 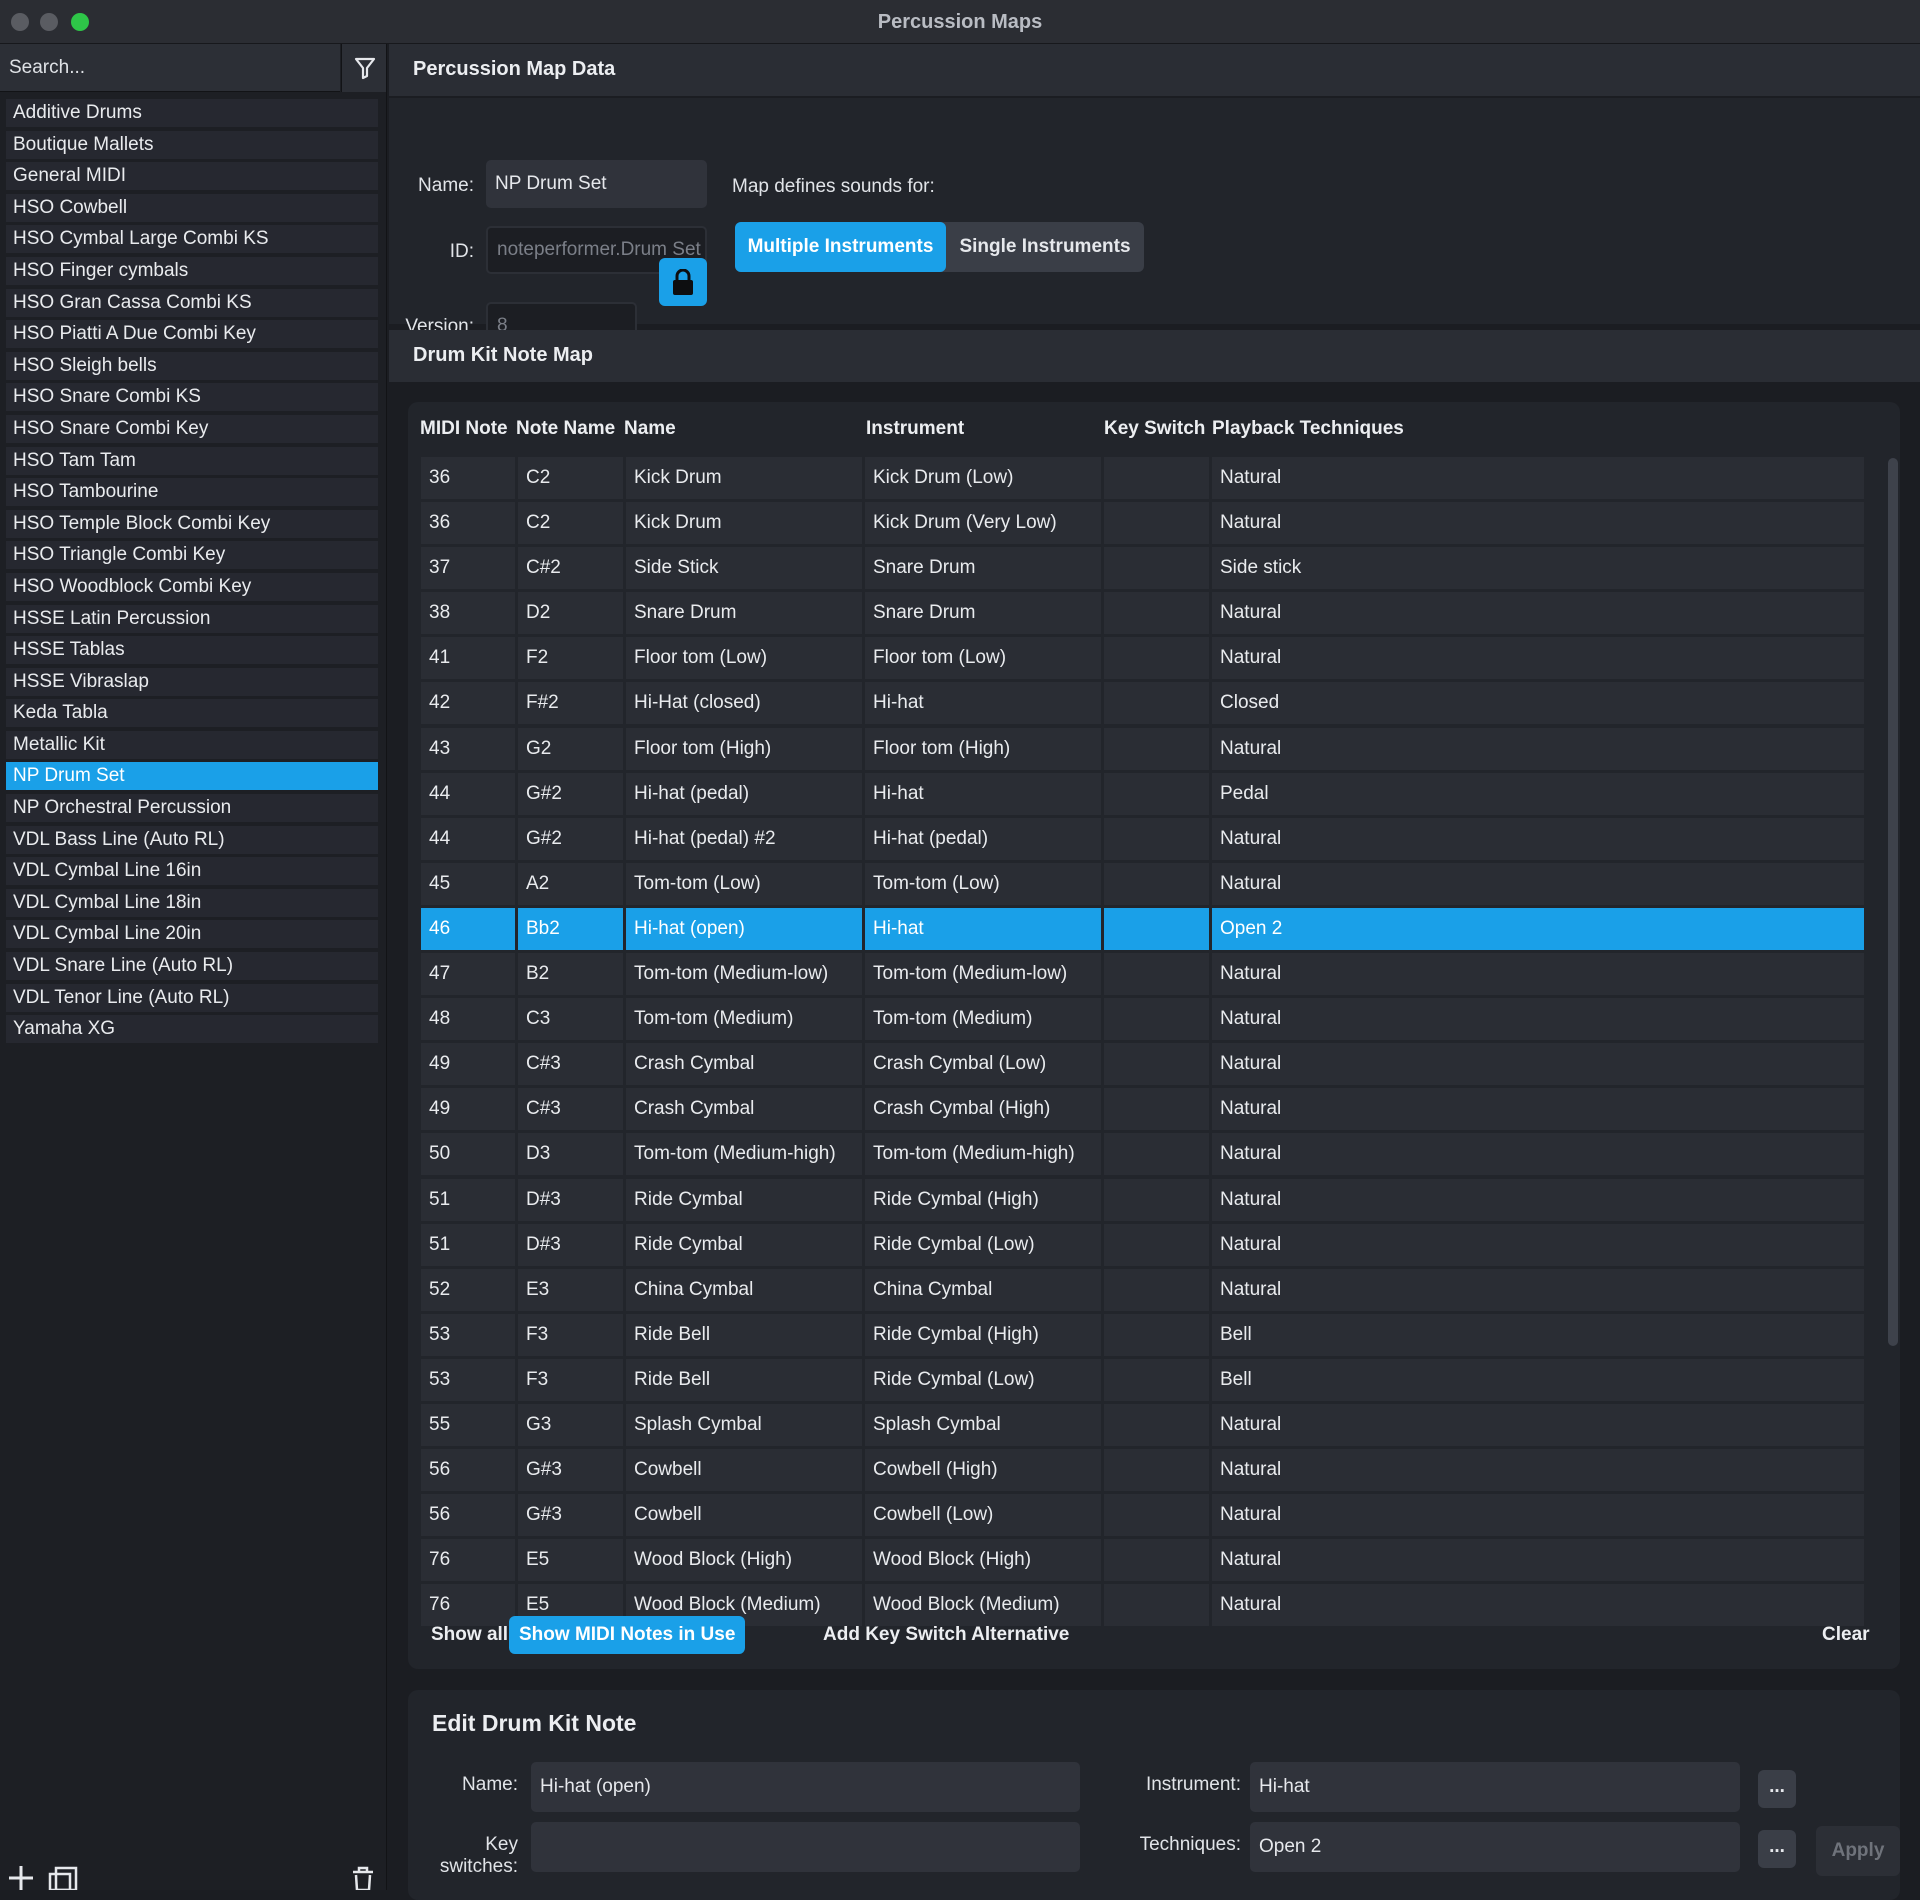 I want to click on map-list-item: VDL Cymbal Line 20in, so click(x=192, y=934).